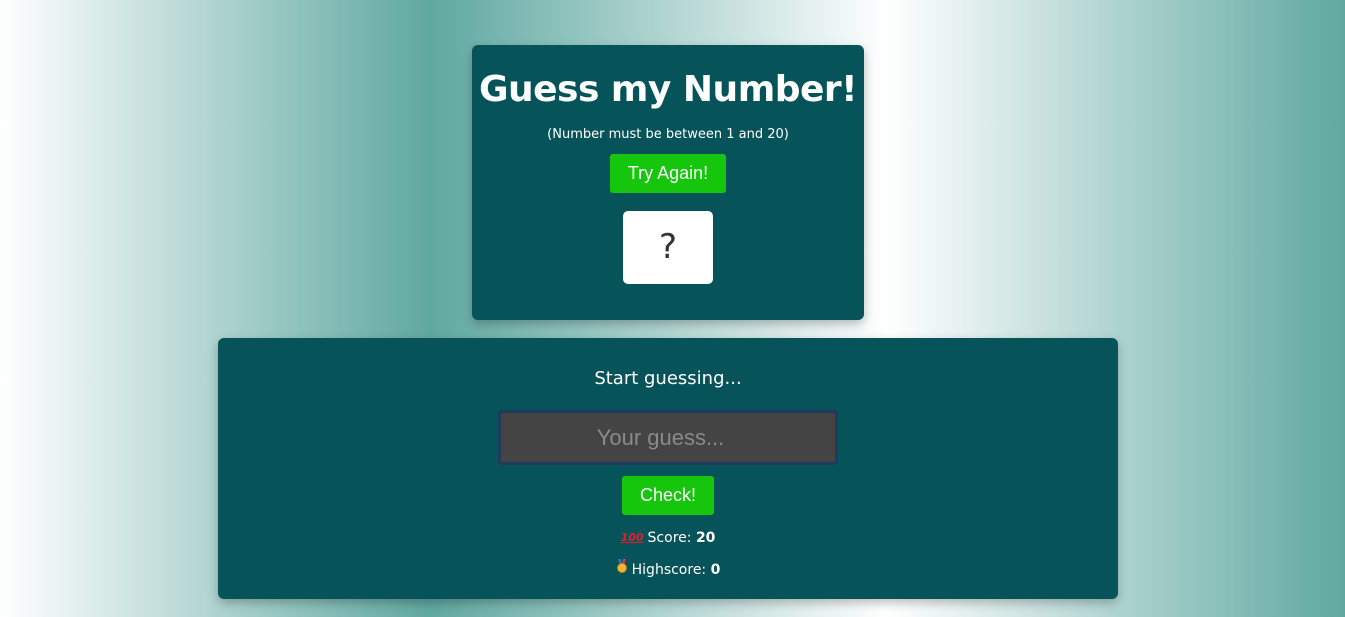 The width and height of the screenshot is (1345, 617). Describe the element at coordinates (668, 495) in the screenshot. I see `check-button: Check!` at that location.